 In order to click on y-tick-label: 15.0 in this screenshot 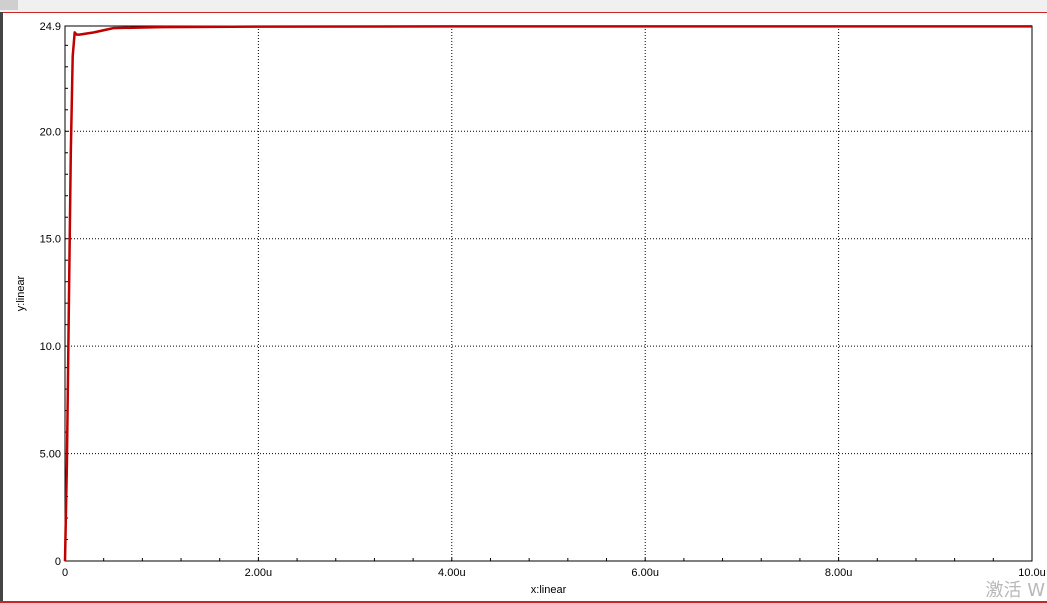, I will do `click(50, 240)`.